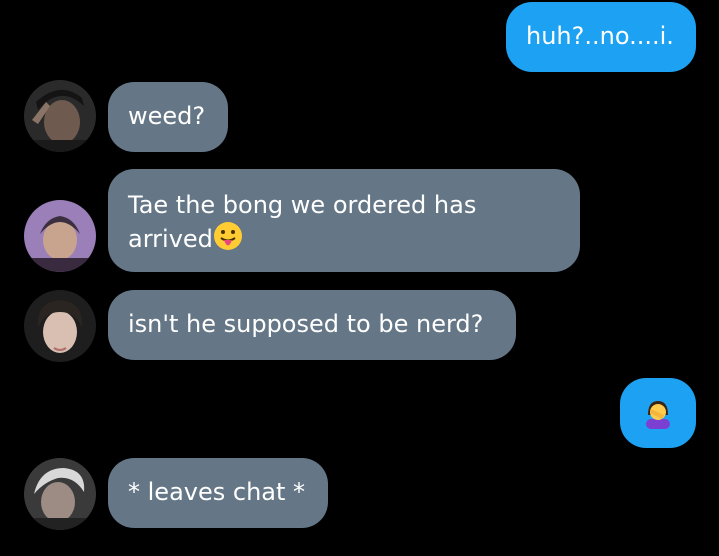 This screenshot has height=556, width=719. I want to click on message-text: weed?, so click(167, 116).